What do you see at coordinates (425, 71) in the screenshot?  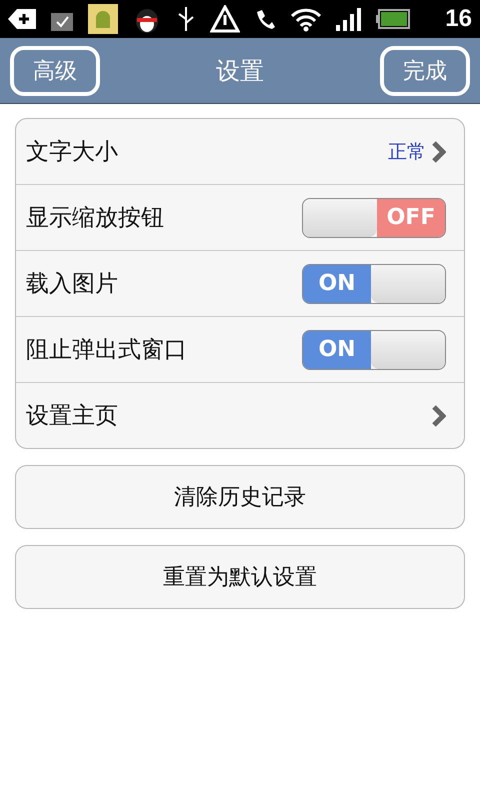 I see `done-button: 完成` at bounding box center [425, 71].